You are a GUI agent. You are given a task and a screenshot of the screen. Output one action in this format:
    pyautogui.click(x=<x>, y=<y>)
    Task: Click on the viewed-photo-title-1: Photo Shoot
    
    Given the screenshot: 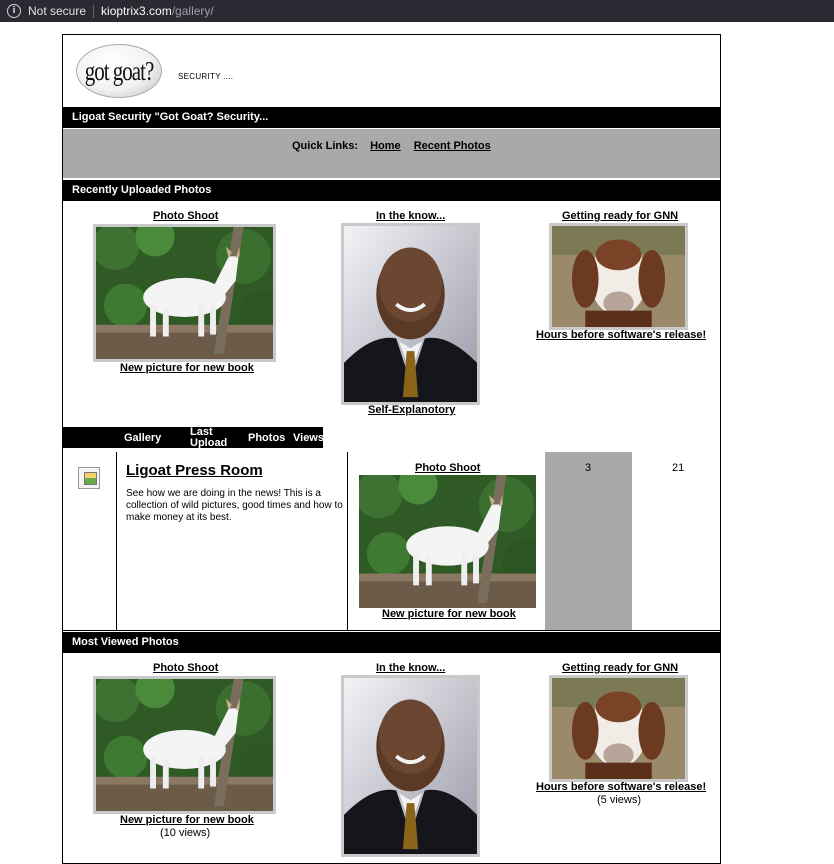 What is the action you would take?
    pyautogui.click(x=185, y=668)
    